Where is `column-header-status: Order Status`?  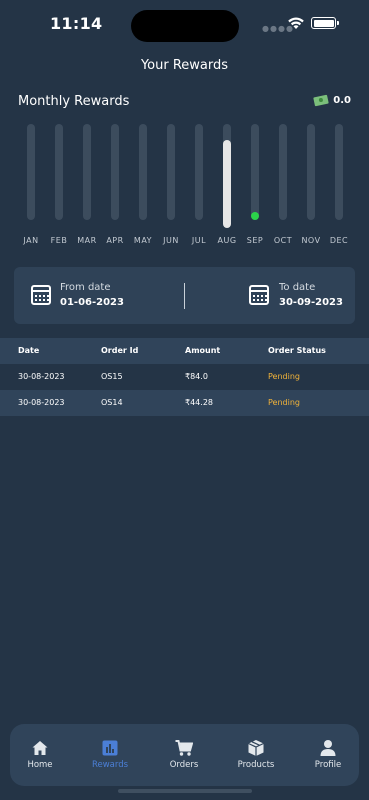 column-header-status: Order Status is located at coordinates (297, 350).